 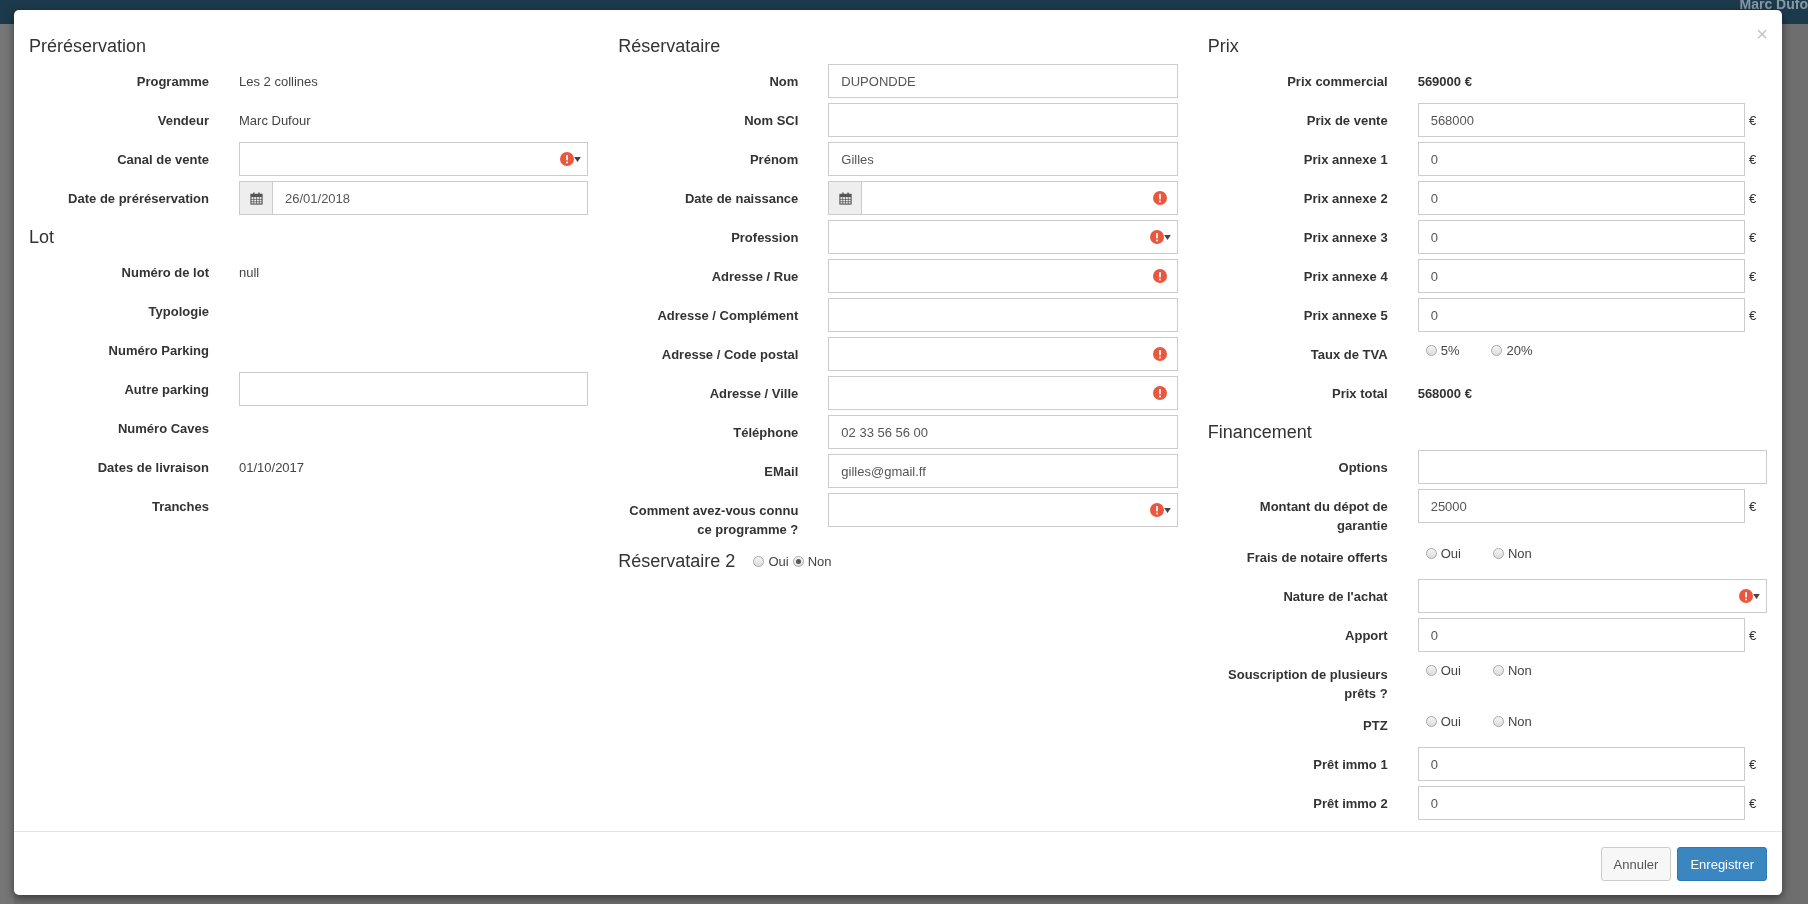 I want to click on field-label: Numéro Parking, so click(x=158, y=351).